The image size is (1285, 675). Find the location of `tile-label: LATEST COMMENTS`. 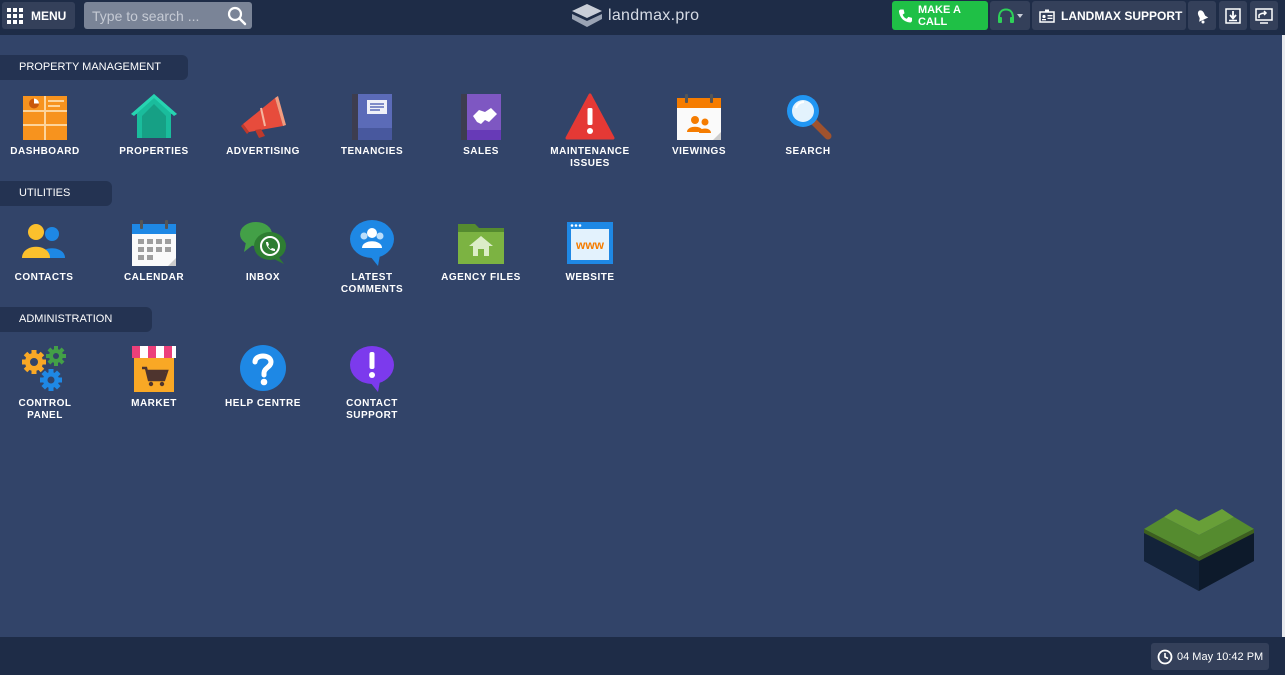

tile-label: LATEST COMMENTS is located at coordinates (372, 283).